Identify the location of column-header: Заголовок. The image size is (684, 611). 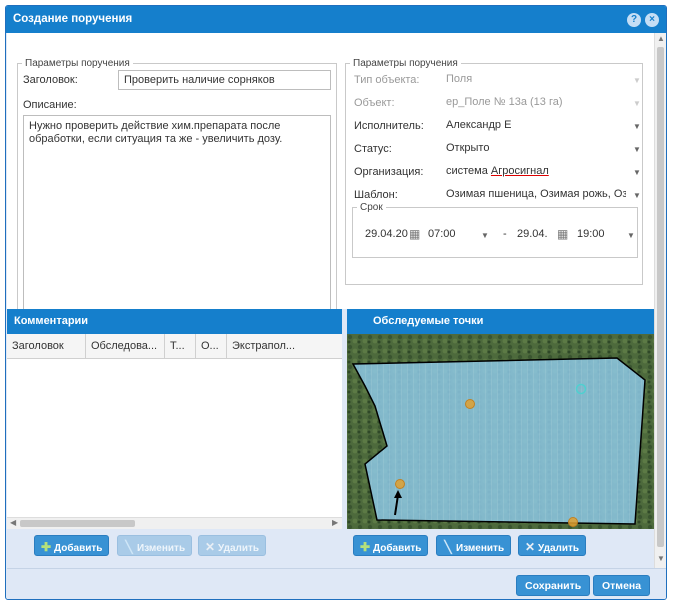
(46, 346).